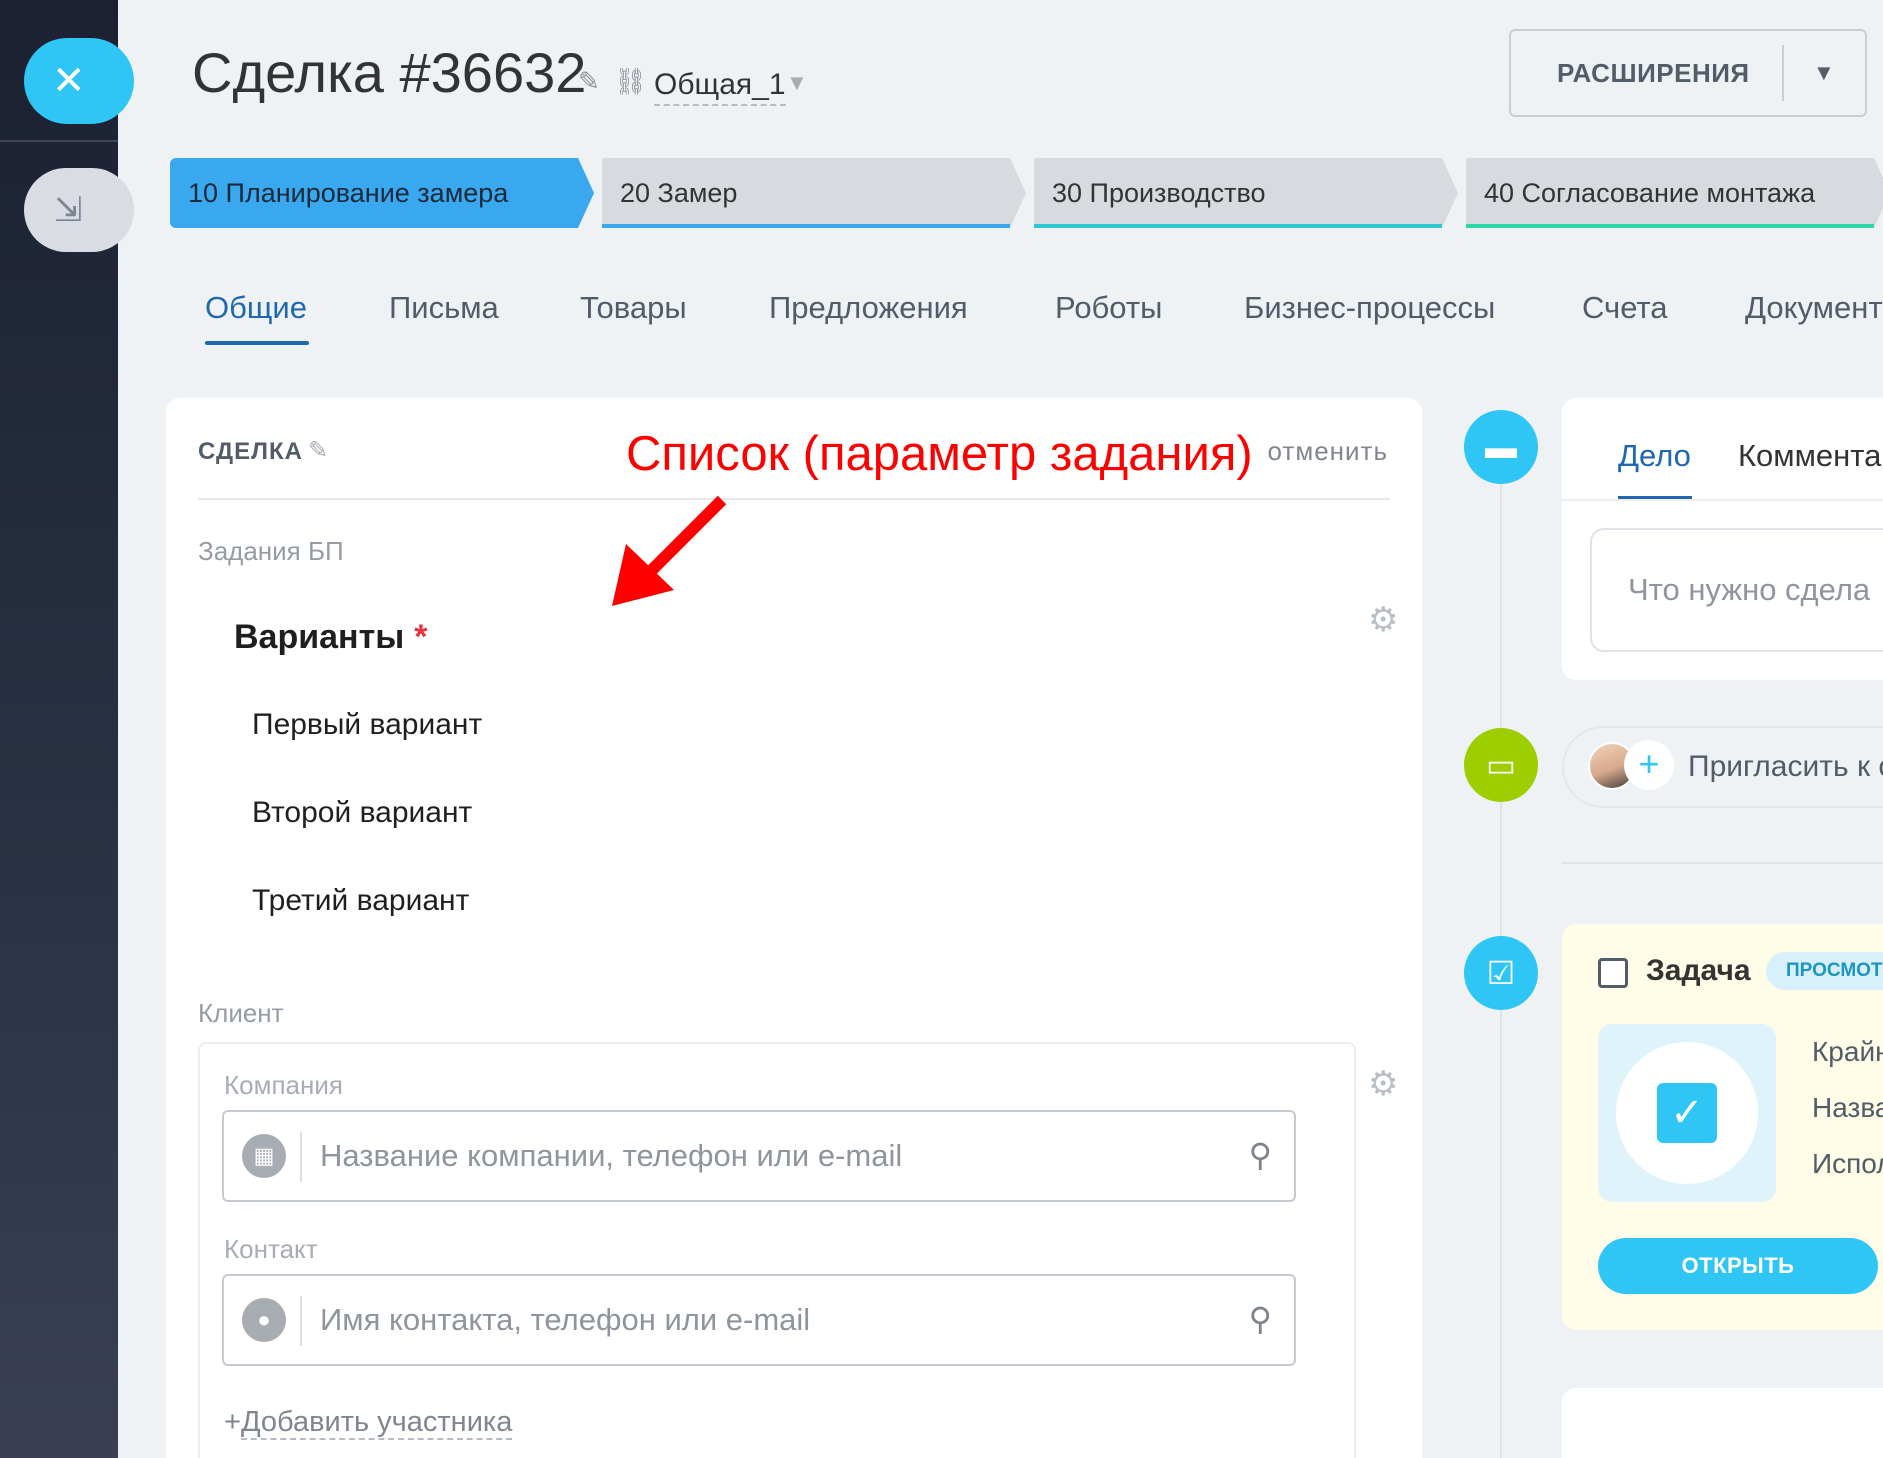  Describe the element at coordinates (1824, 971) in the screenshot. I see `status-badge: ПРОСМОТ` at that location.